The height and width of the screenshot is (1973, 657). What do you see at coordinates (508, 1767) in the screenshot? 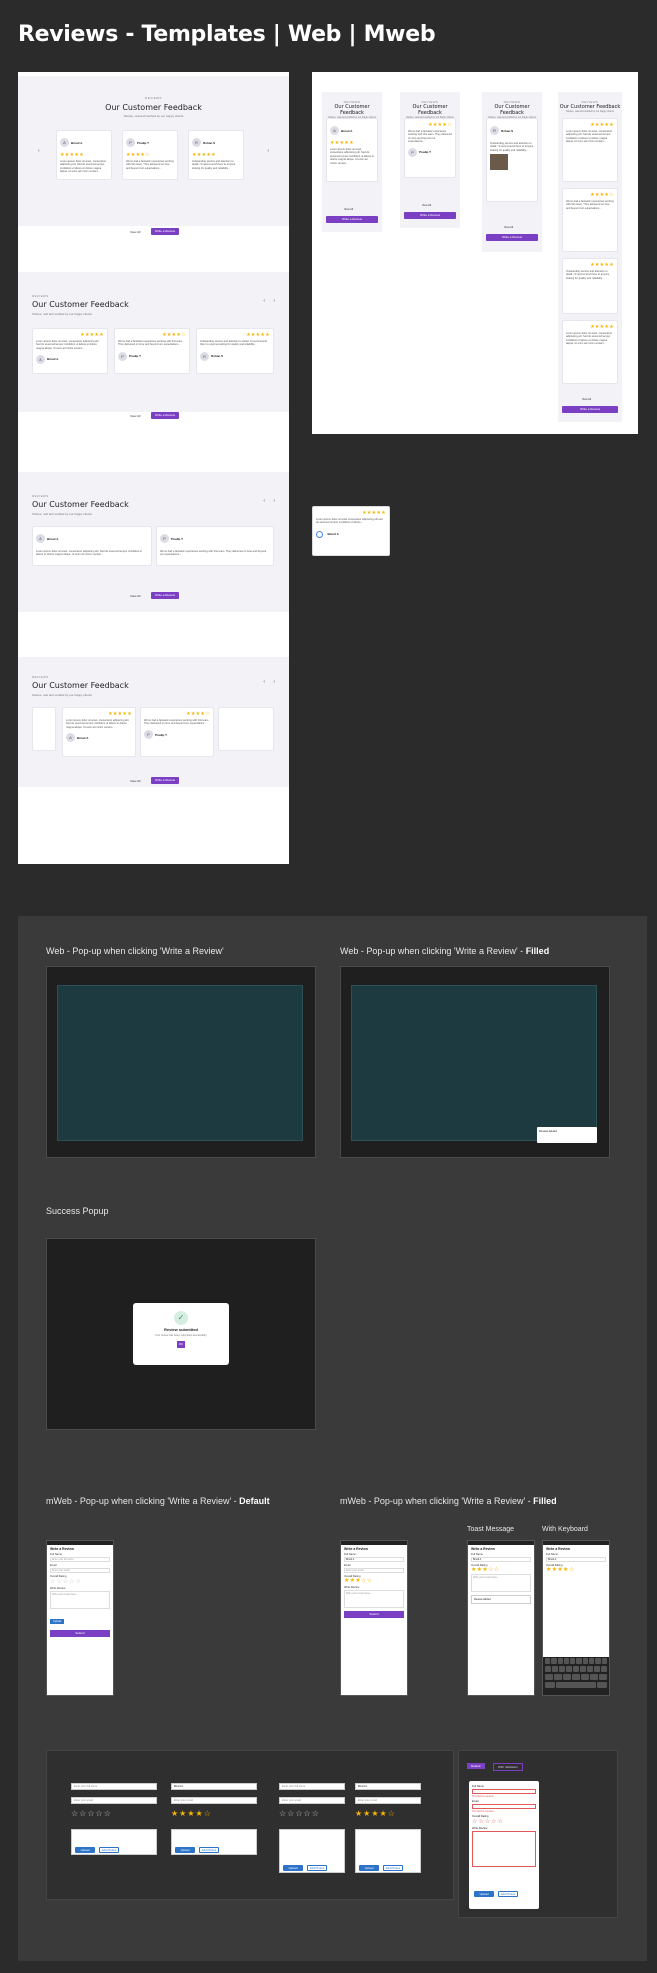
I see `tab-validation: With Validation` at bounding box center [508, 1767].